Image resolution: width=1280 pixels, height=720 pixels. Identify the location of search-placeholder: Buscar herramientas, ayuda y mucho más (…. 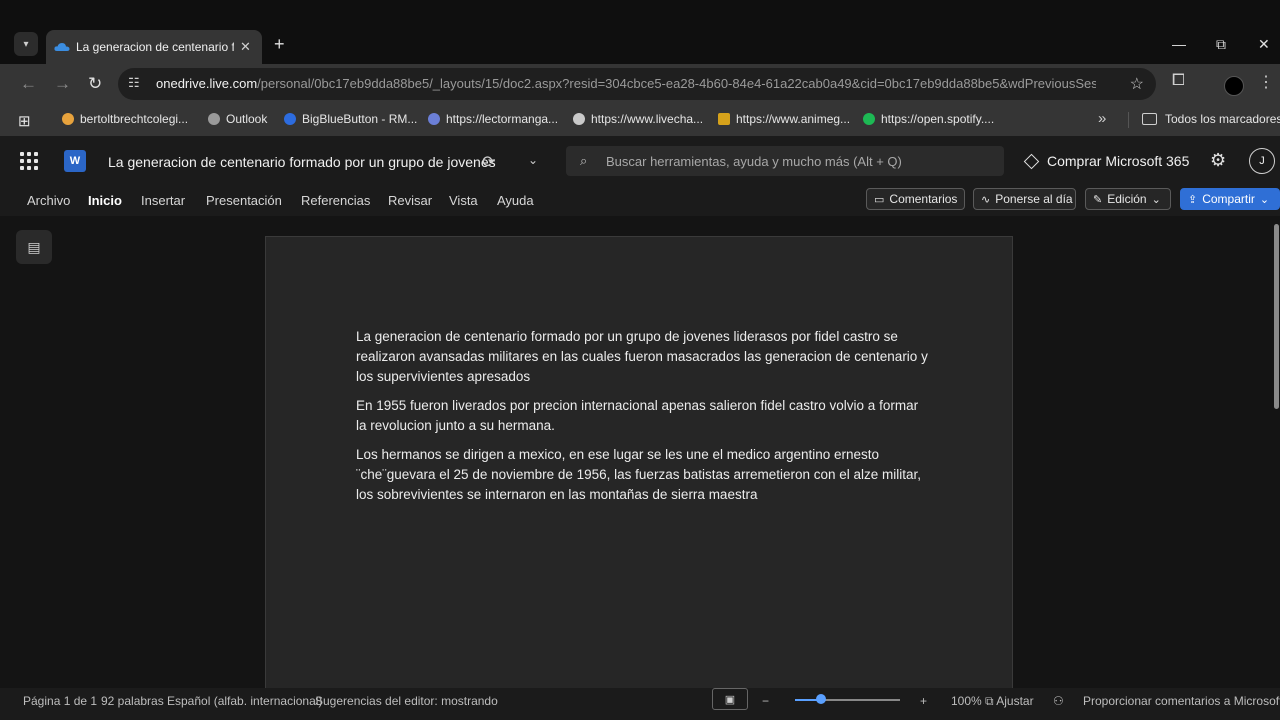
(754, 161).